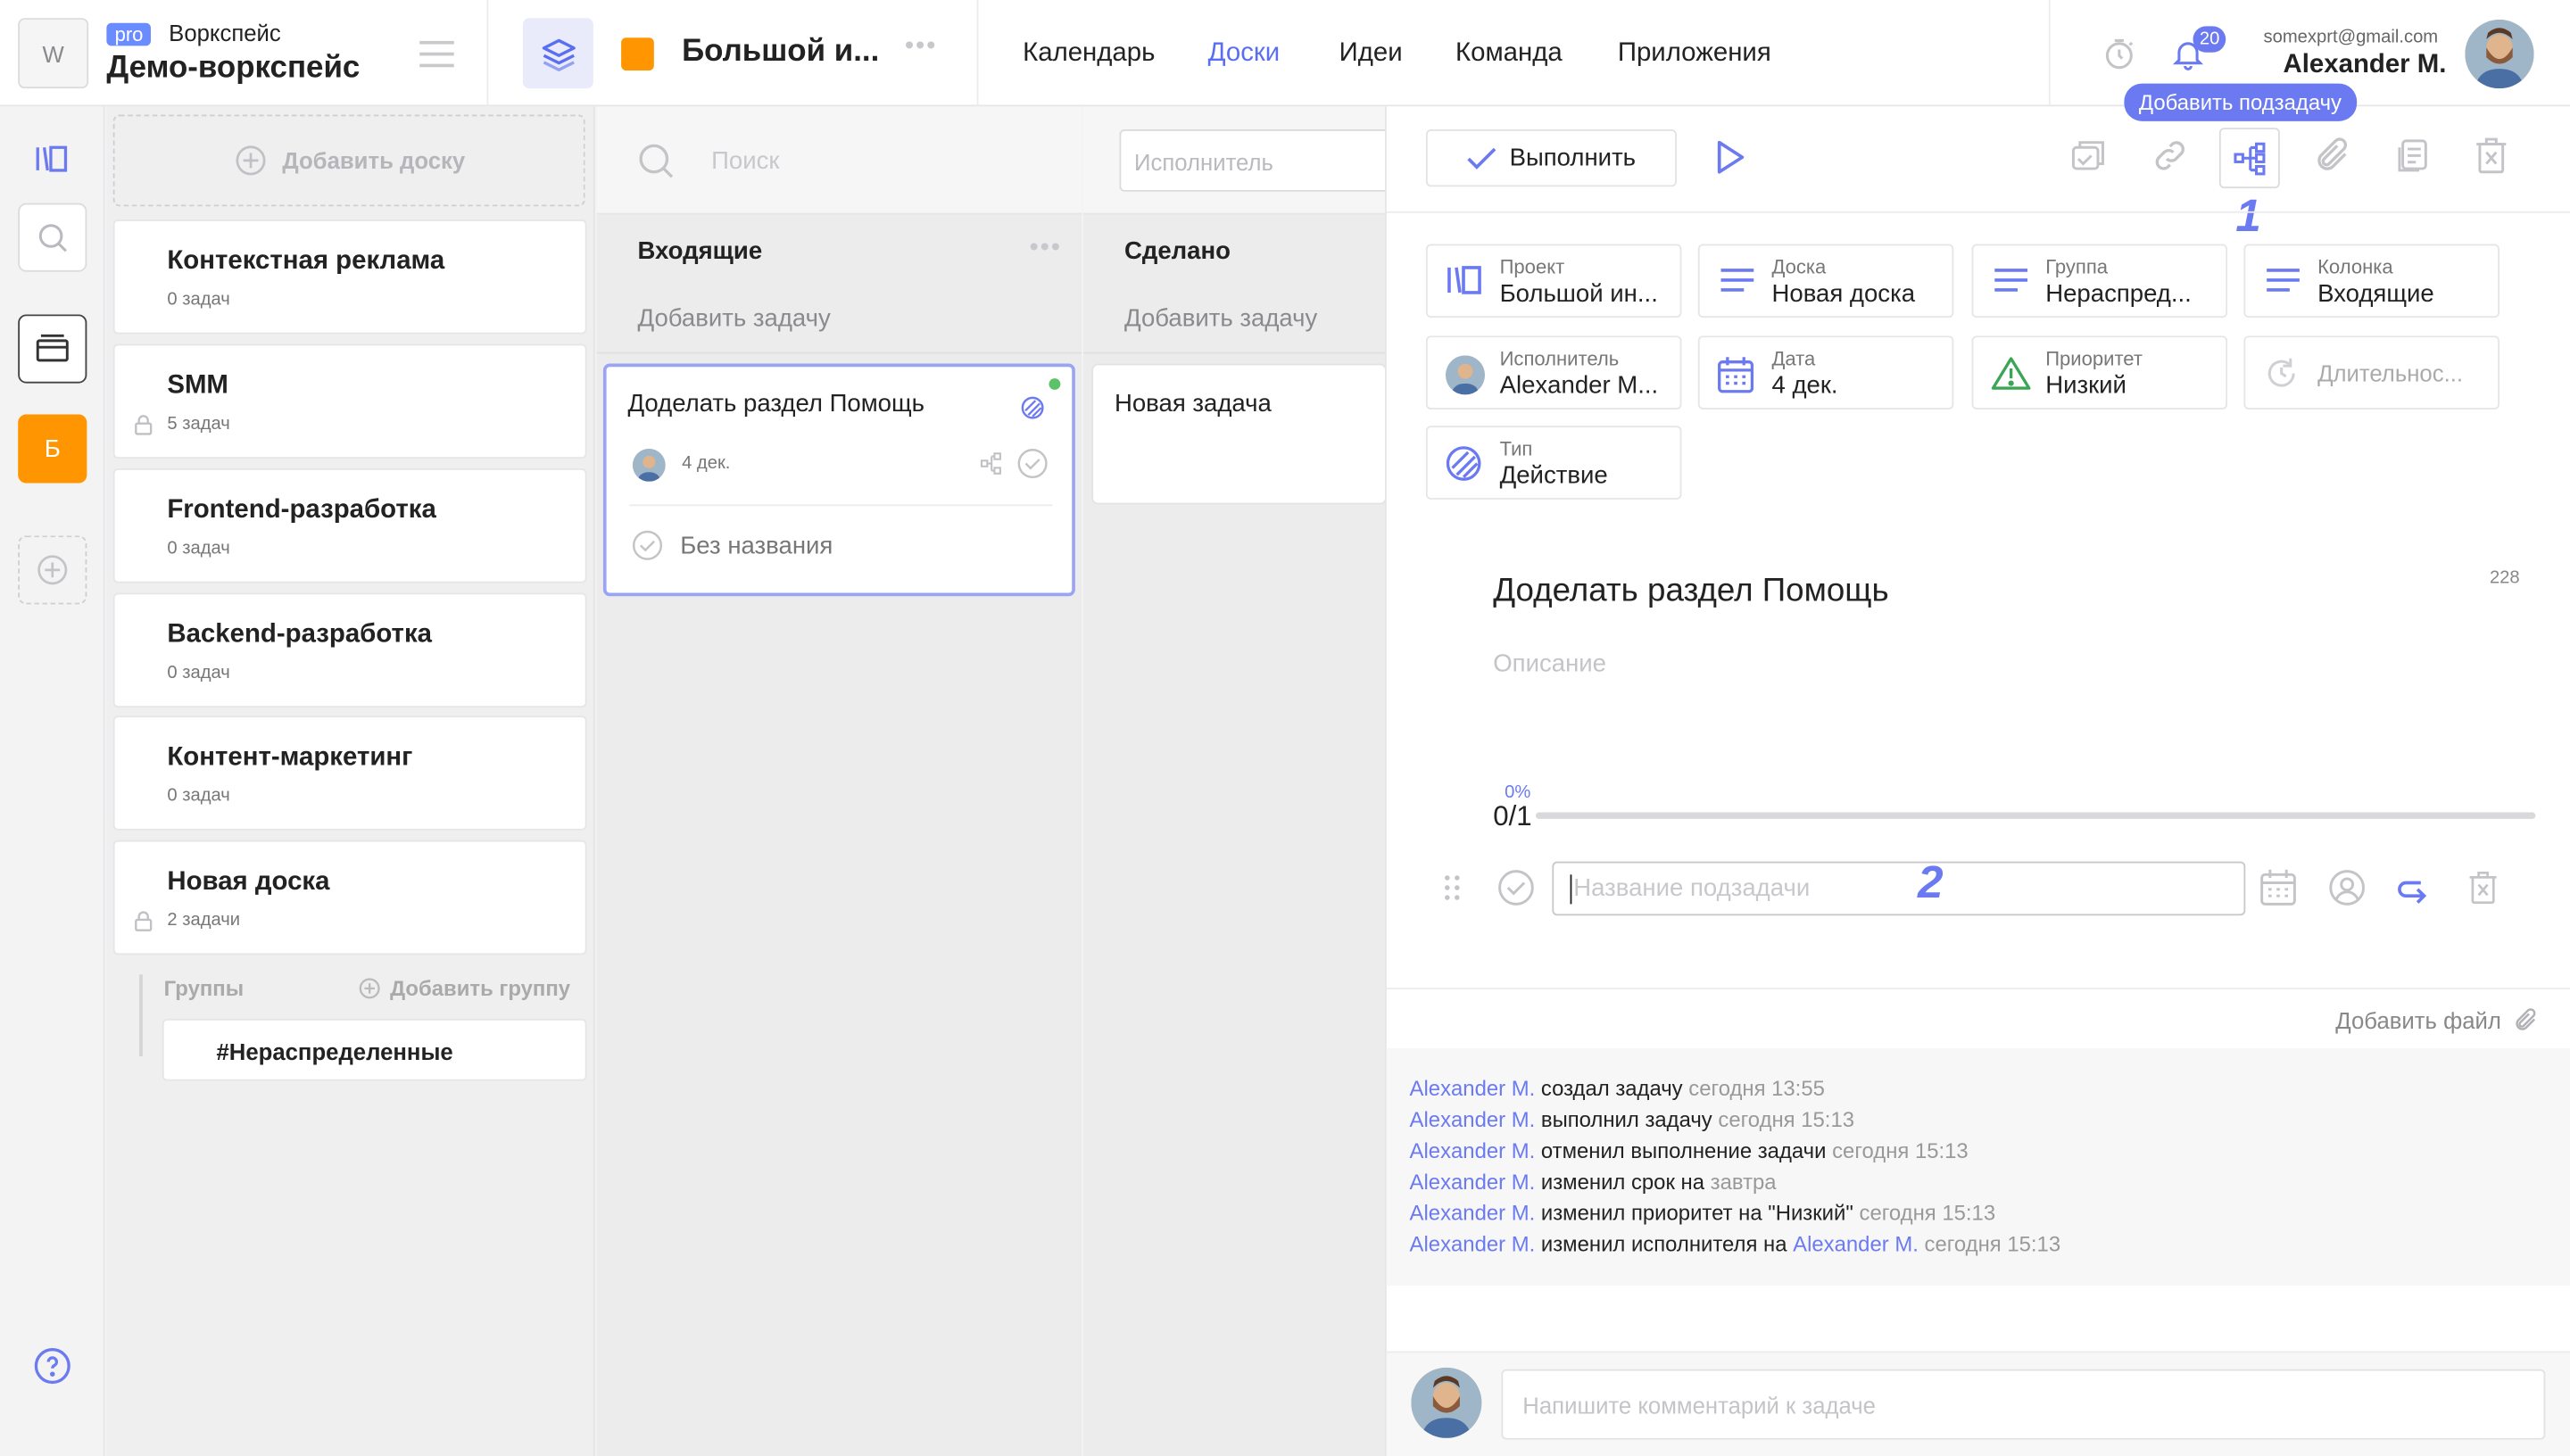  I want to click on attachment-icon, so click(2332, 160).